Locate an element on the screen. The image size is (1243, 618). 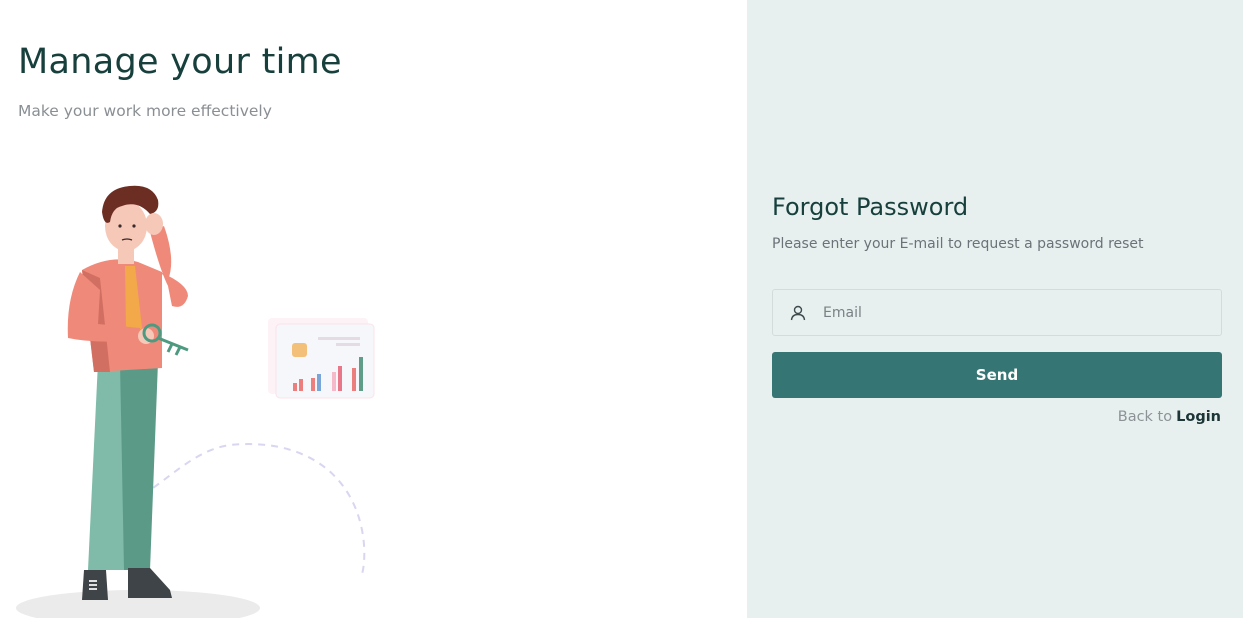
send-button: Send is located at coordinates (997, 375).